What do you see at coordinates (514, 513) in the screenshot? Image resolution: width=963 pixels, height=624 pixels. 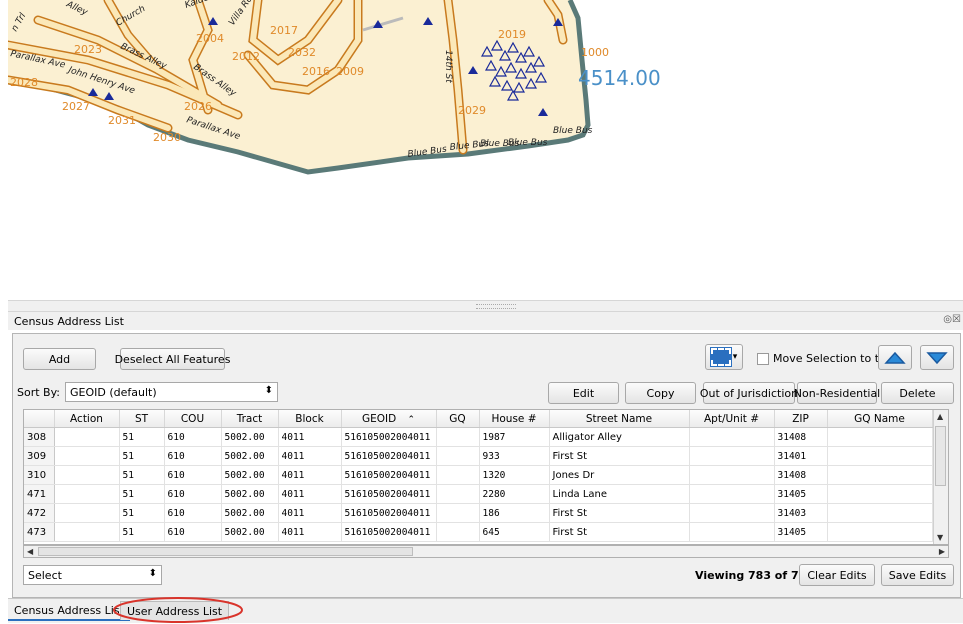 I see `table-cell: 186` at bounding box center [514, 513].